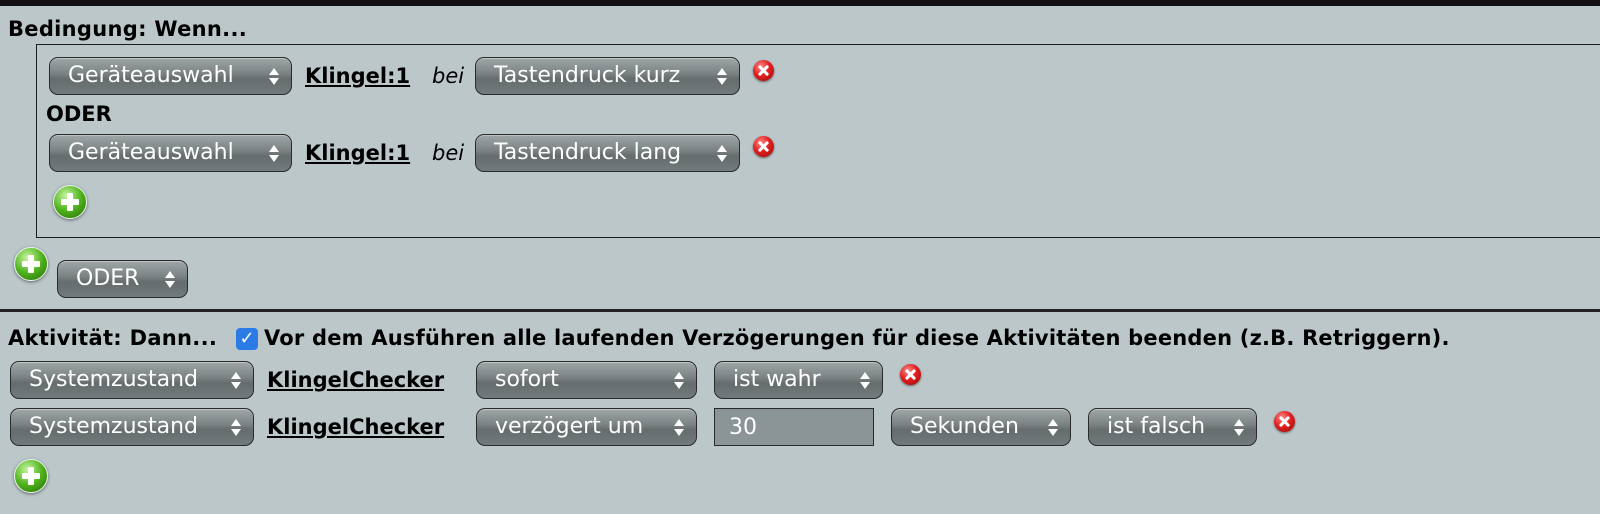  Describe the element at coordinates (1156, 426) in the screenshot. I see `select-value: ist falsch` at that location.